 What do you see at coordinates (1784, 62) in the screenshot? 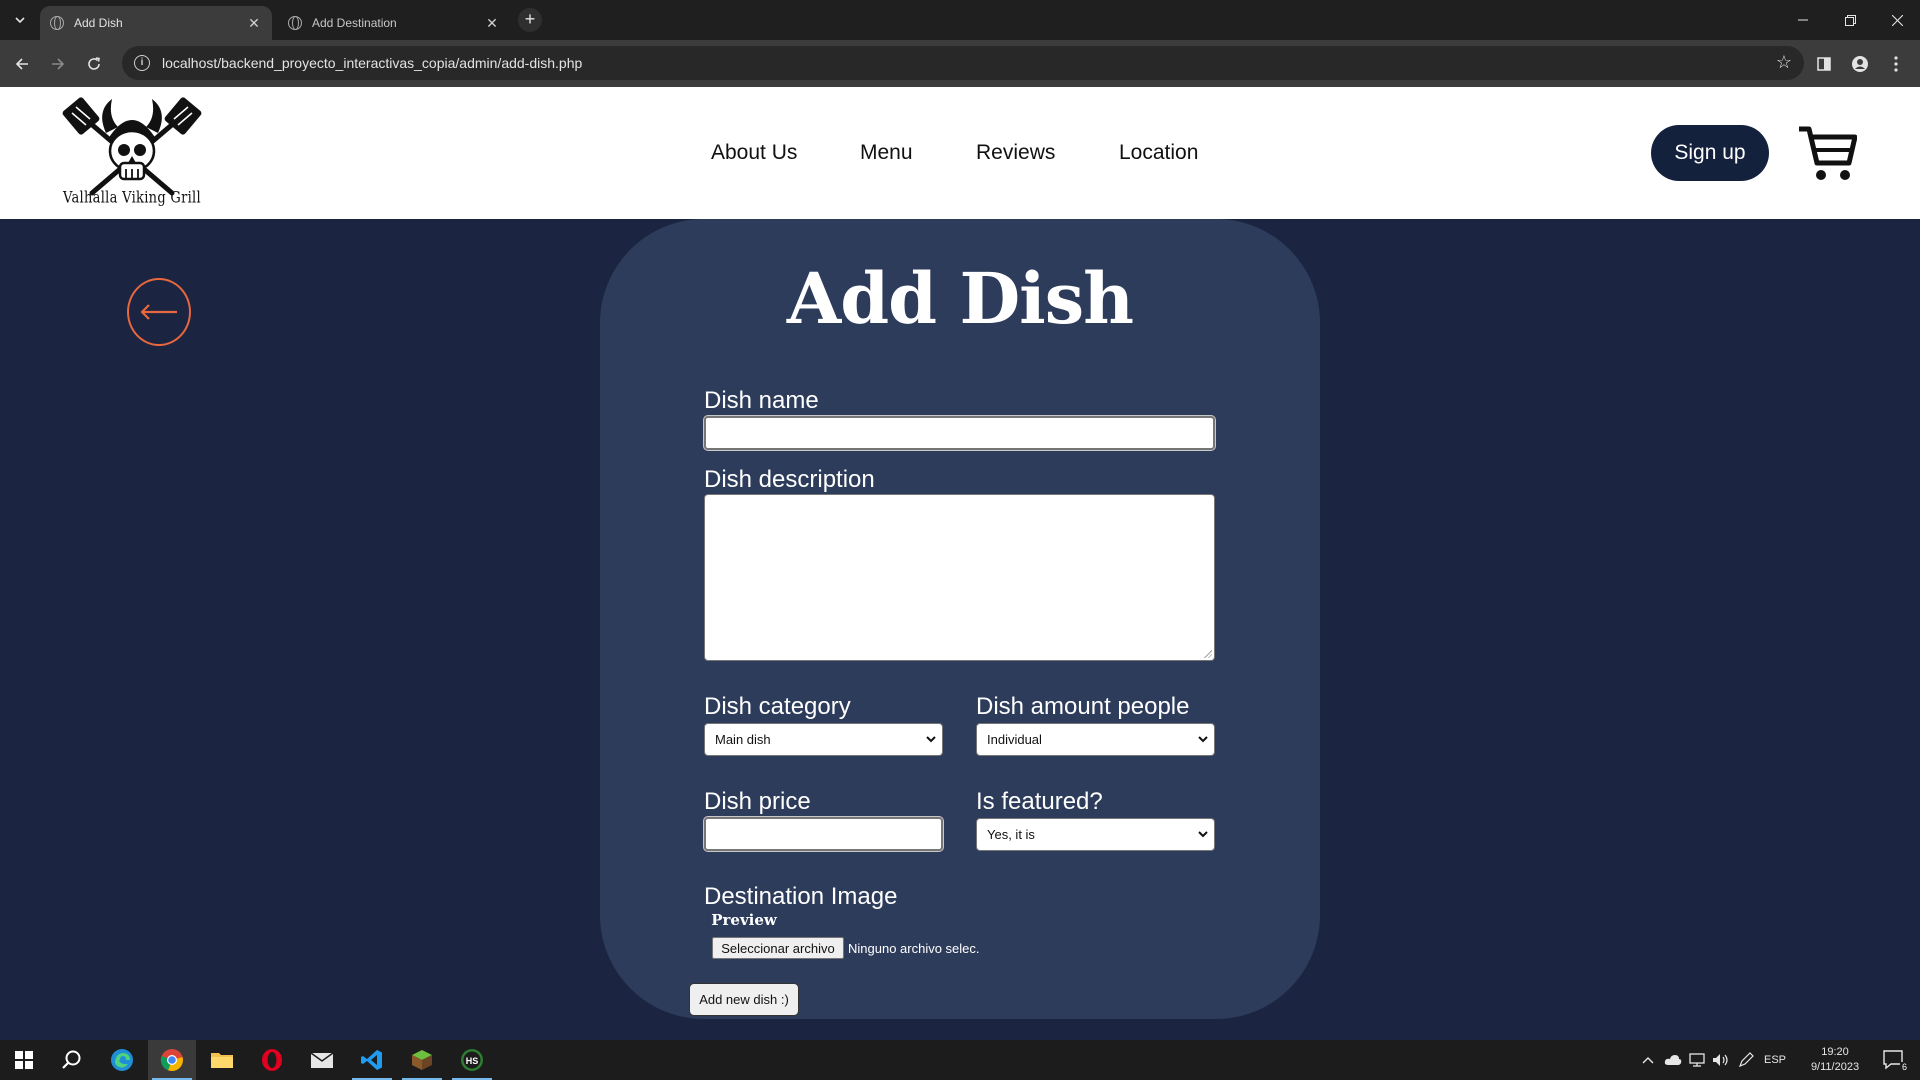
I see `bookmark-star-icon: ☆` at bounding box center [1784, 62].